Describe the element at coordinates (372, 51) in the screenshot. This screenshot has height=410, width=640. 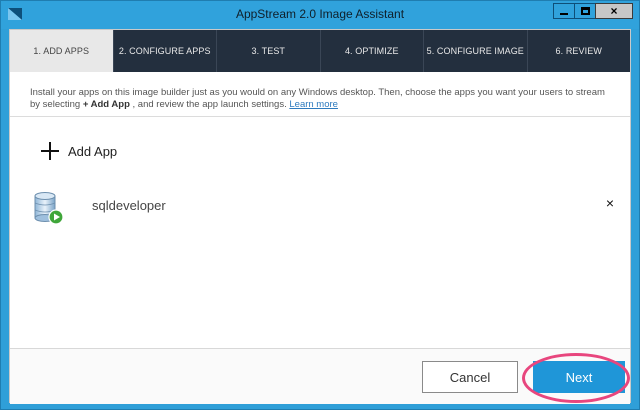
I see `tab-optimize: 4. OPTIMIZE` at that location.